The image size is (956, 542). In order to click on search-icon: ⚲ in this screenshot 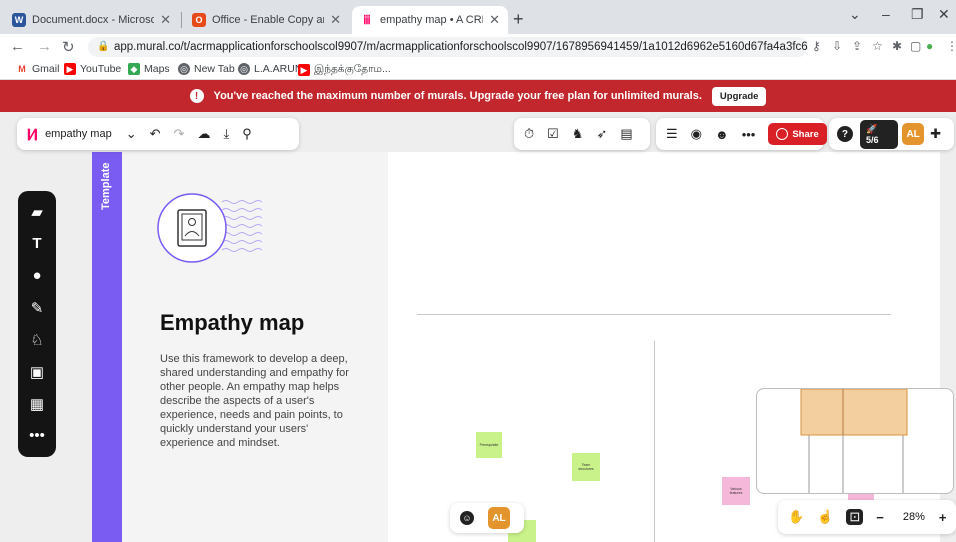, I will do `click(247, 134)`.